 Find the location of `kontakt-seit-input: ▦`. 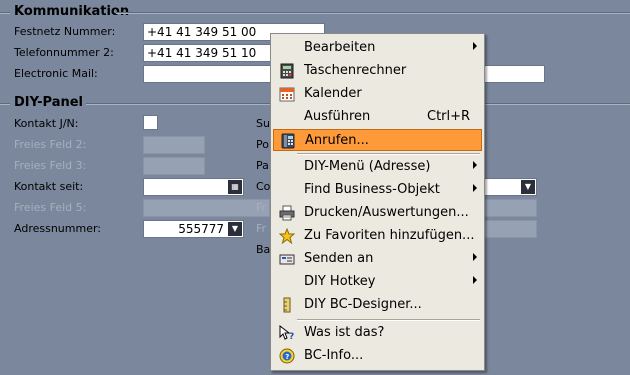

kontakt-seit-input: ▦ is located at coordinates (193, 187).